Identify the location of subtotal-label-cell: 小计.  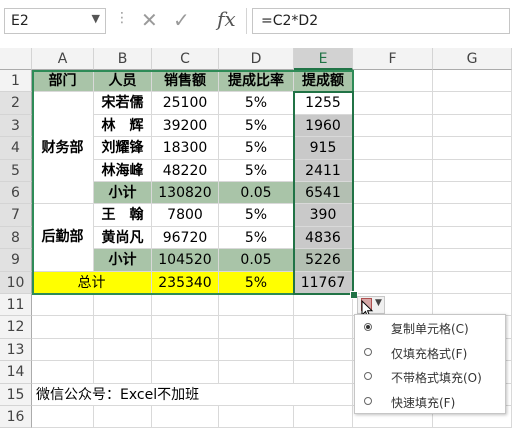
(123, 193).